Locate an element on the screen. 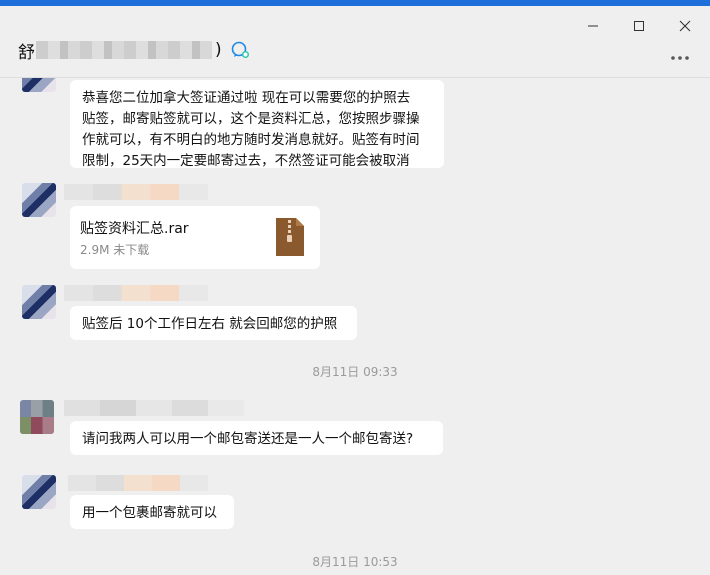  close-icon is located at coordinates (685, 26).